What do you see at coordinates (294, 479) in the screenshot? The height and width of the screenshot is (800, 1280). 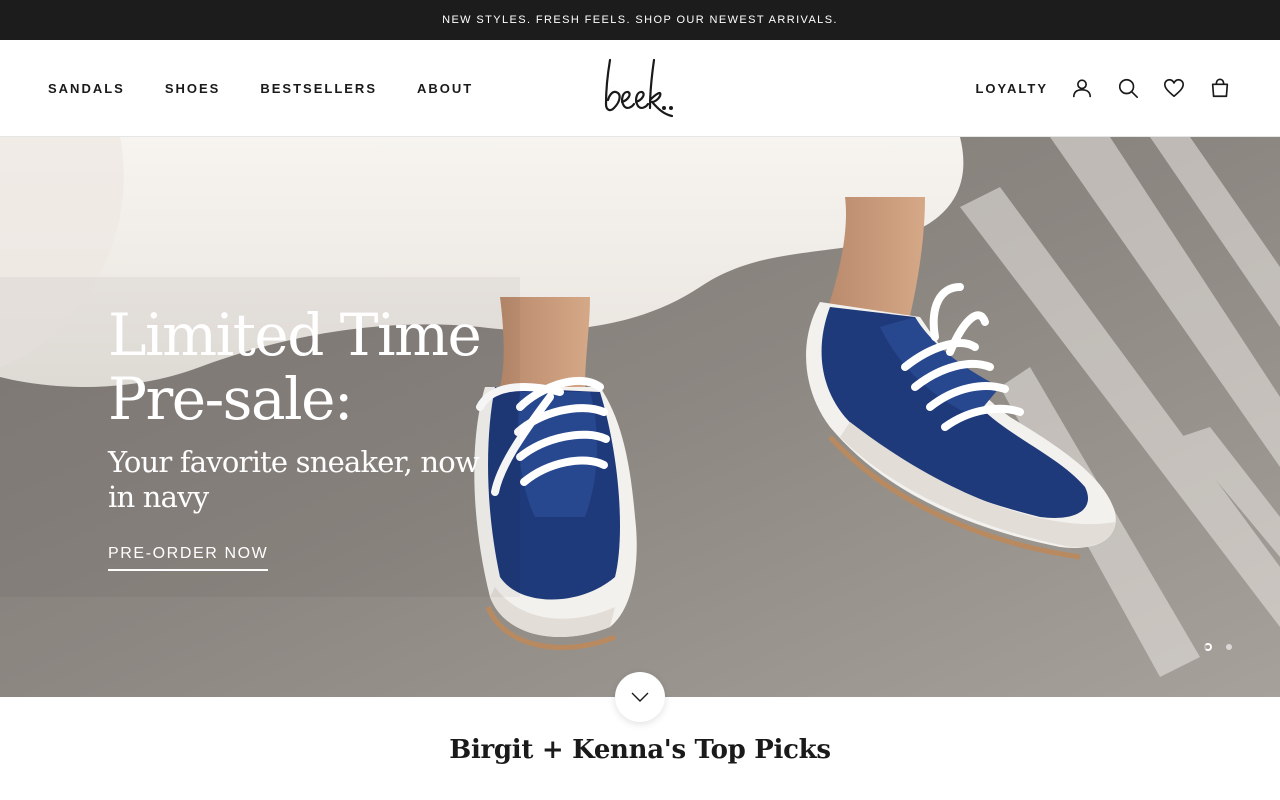 I see `hero-subtitle: Your favorite sneaker, now in navy` at bounding box center [294, 479].